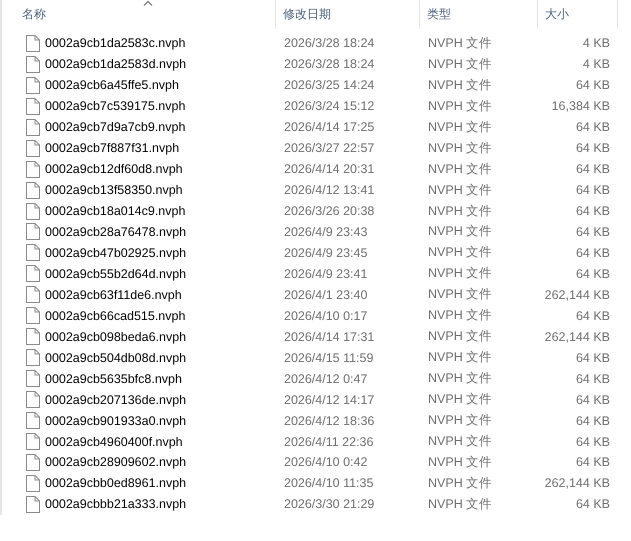  Describe the element at coordinates (139, 399) in the screenshot. I see `file-name: 0002a9cb207136de.nvph` at that location.